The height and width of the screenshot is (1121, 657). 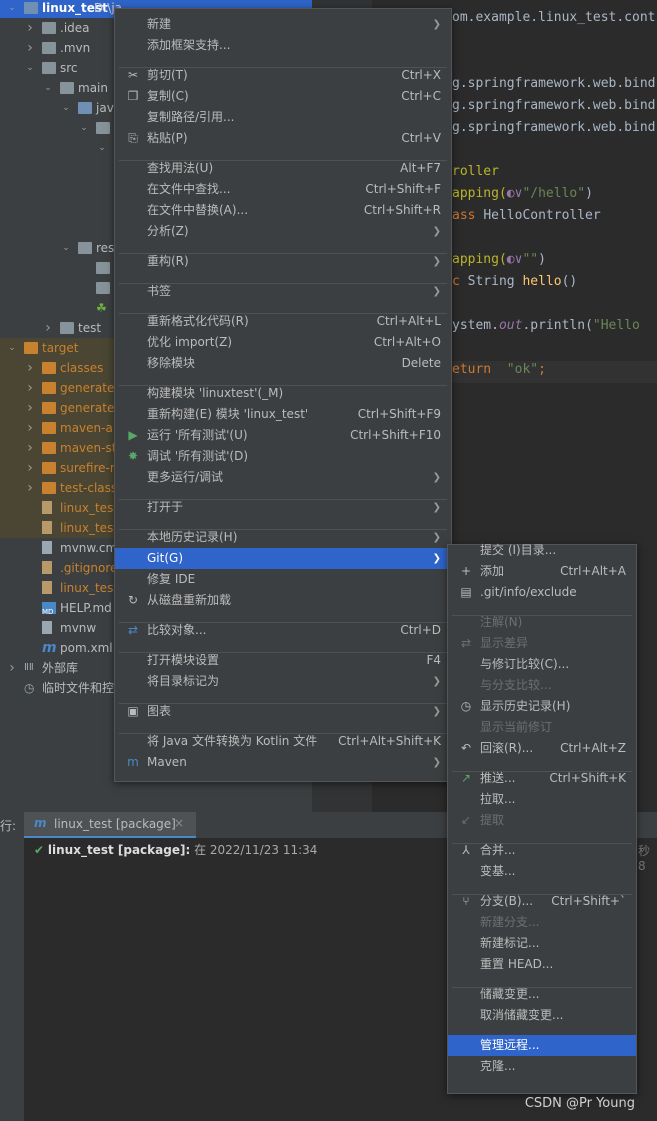 What do you see at coordinates (69, 68) in the screenshot?
I see `tree-item-label: src` at bounding box center [69, 68].